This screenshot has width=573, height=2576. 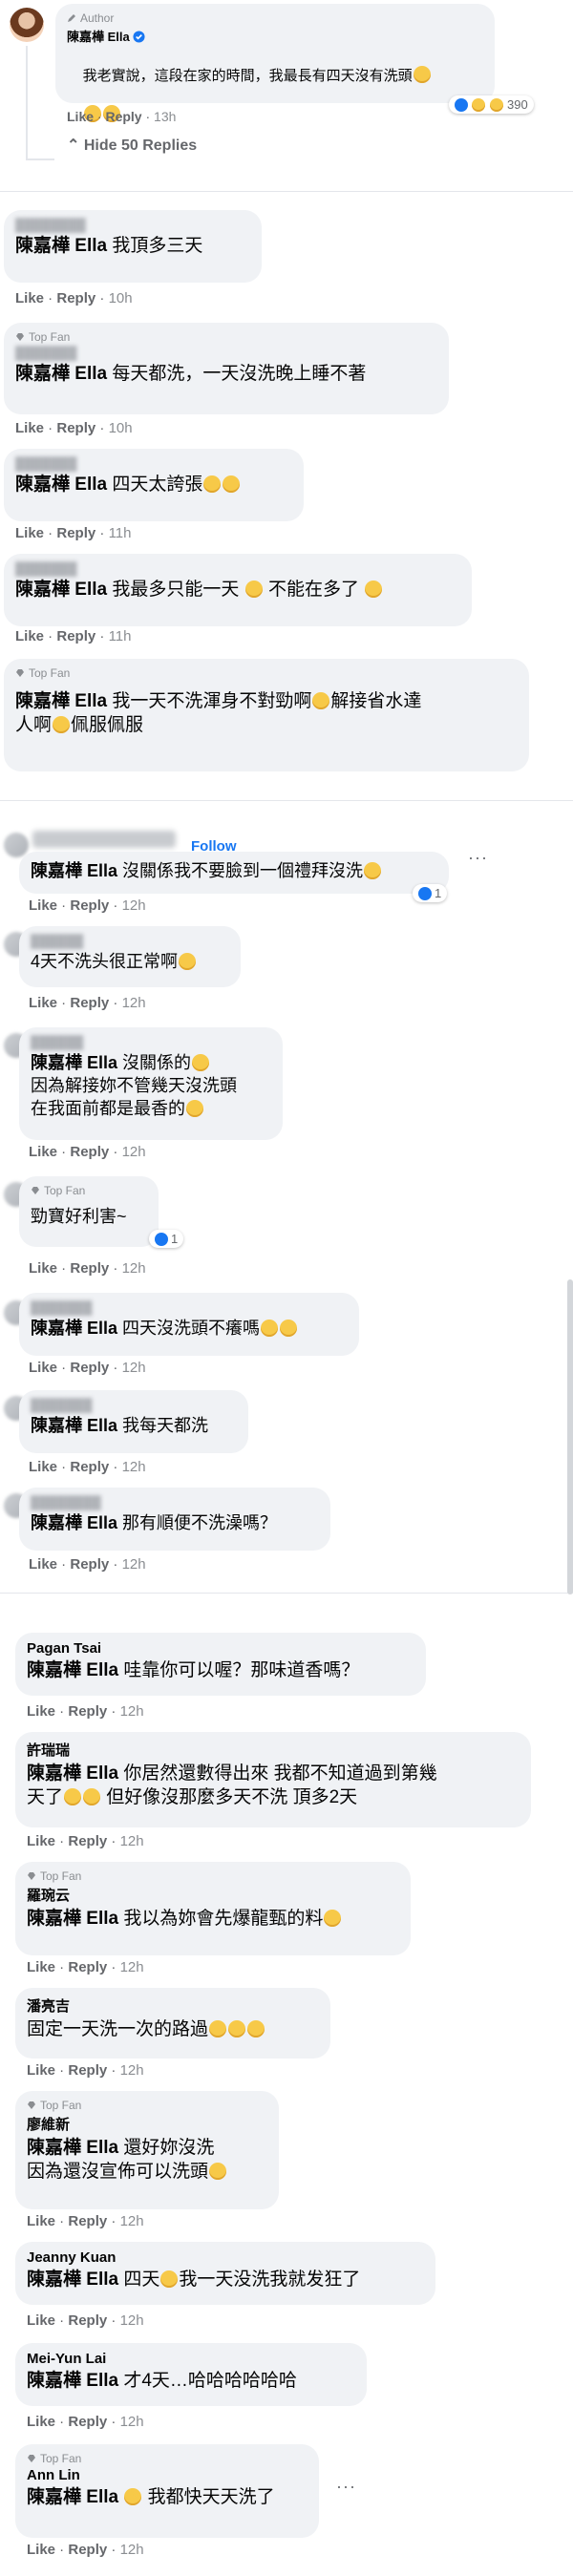 What do you see at coordinates (167, 2475) in the screenshot?
I see `comment-author: Ann Lin` at bounding box center [167, 2475].